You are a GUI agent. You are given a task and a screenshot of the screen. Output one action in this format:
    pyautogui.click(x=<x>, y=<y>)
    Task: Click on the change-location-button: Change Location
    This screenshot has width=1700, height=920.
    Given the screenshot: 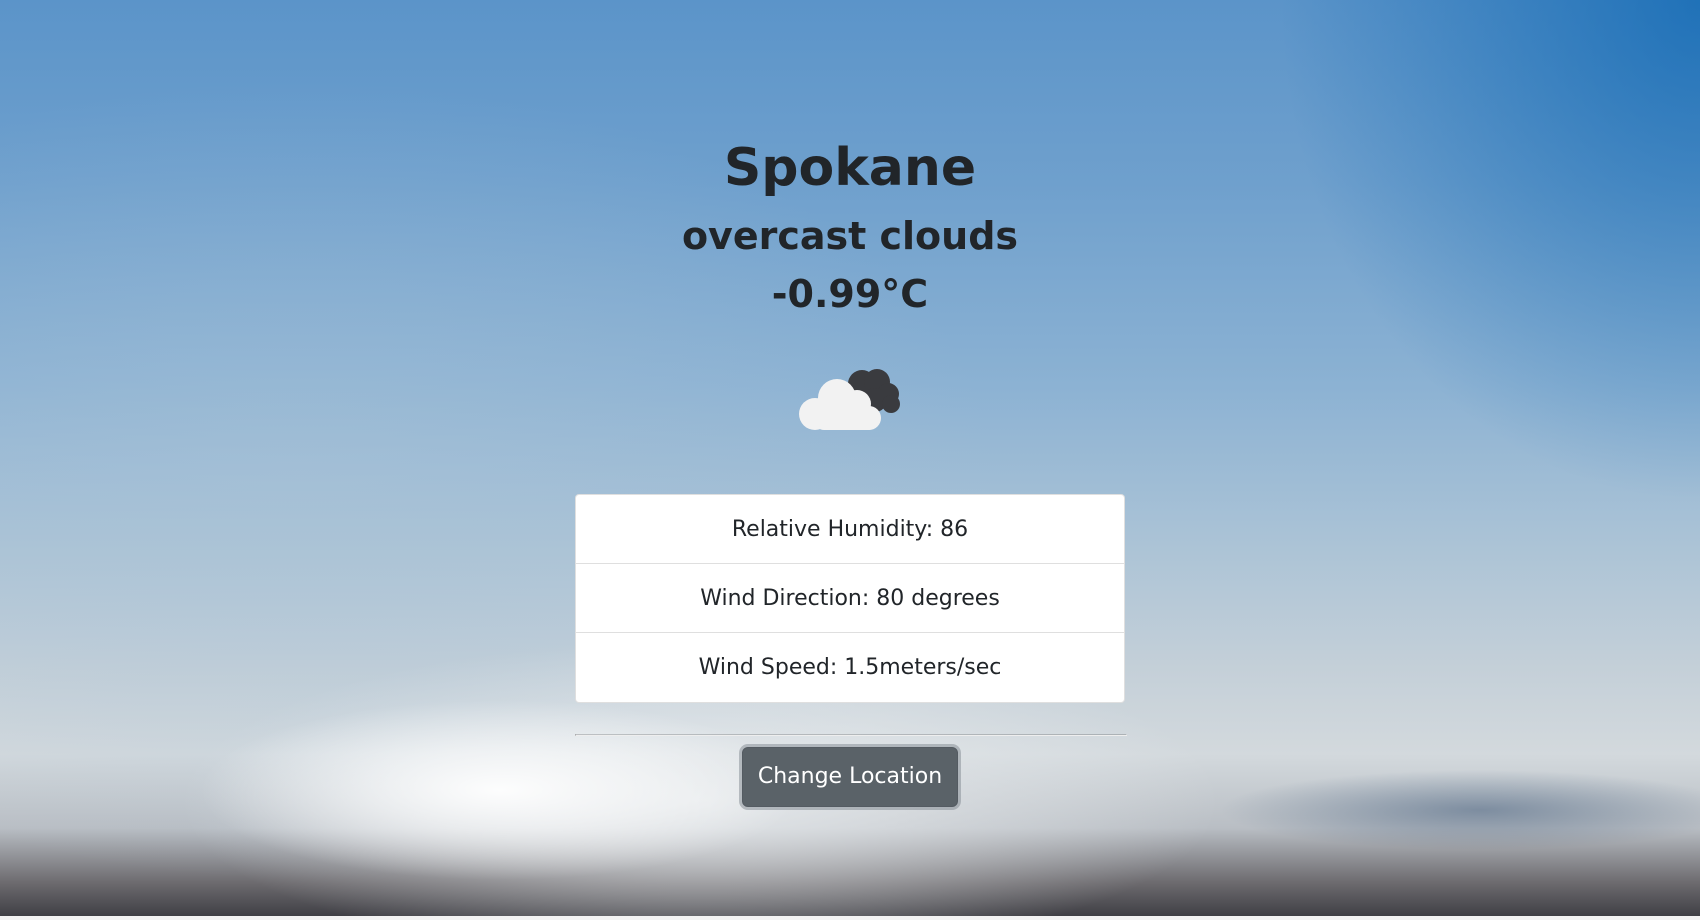 What is the action you would take?
    pyautogui.click(x=850, y=777)
    